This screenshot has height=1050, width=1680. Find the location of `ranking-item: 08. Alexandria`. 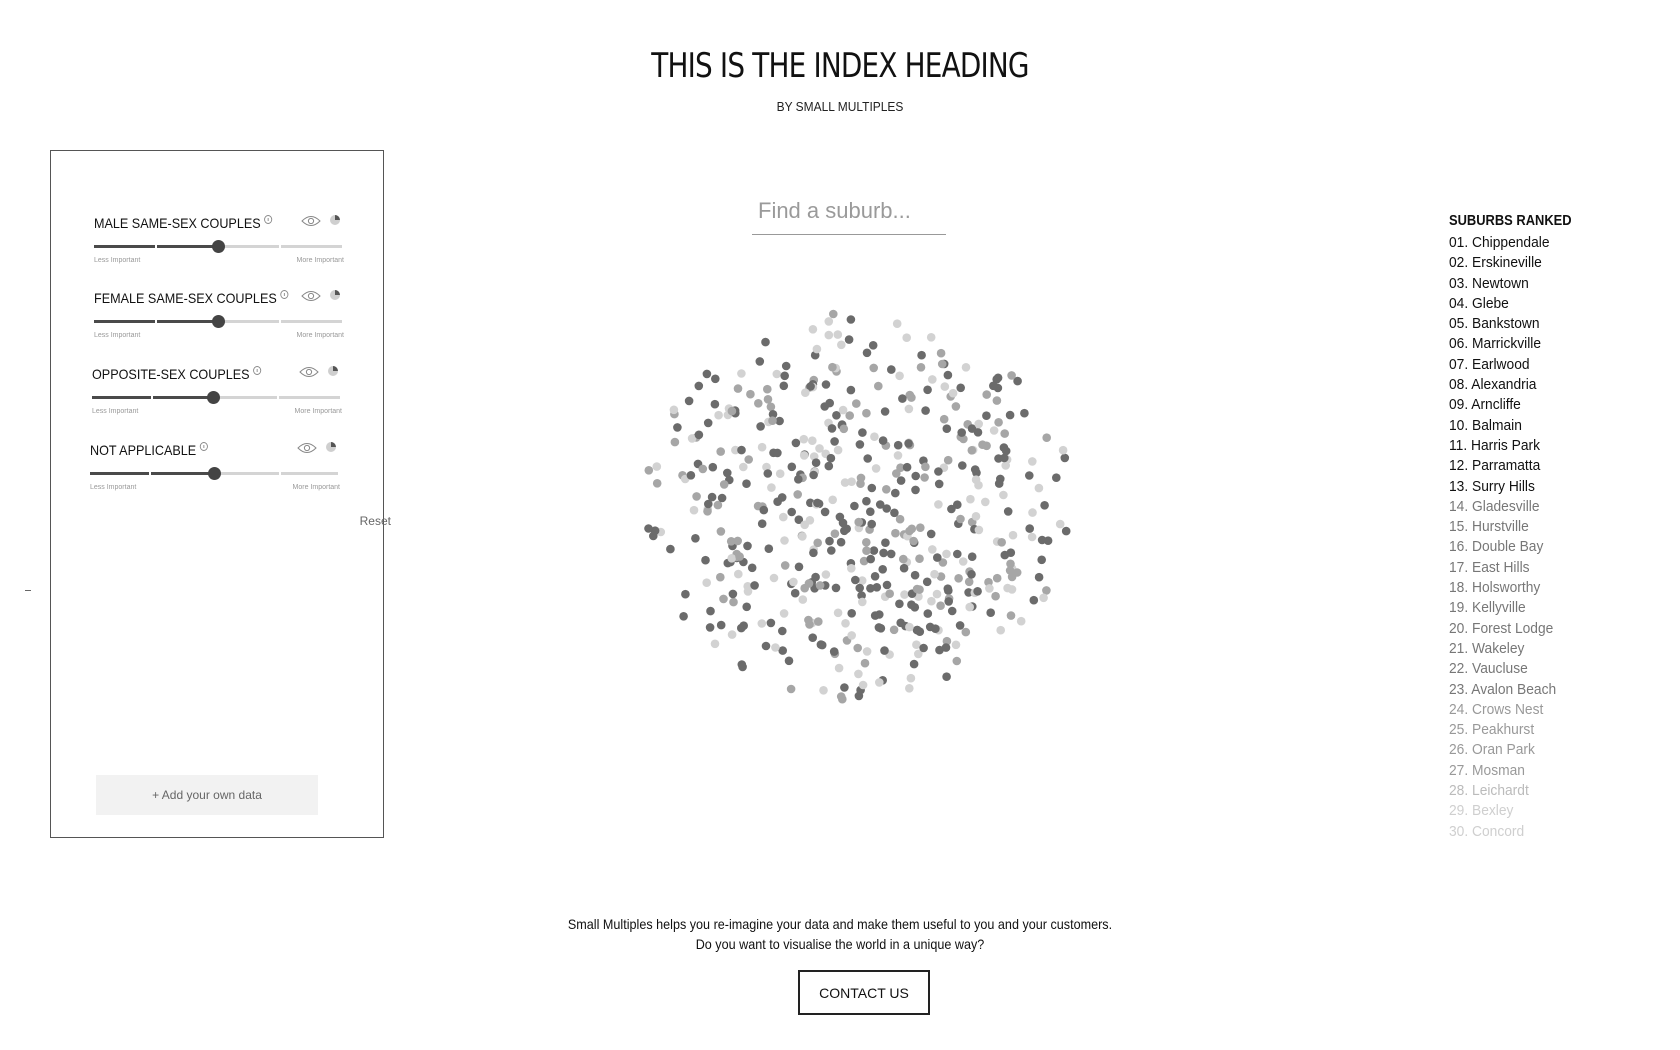

ranking-item: 08. Alexandria is located at coordinates (1550, 385).